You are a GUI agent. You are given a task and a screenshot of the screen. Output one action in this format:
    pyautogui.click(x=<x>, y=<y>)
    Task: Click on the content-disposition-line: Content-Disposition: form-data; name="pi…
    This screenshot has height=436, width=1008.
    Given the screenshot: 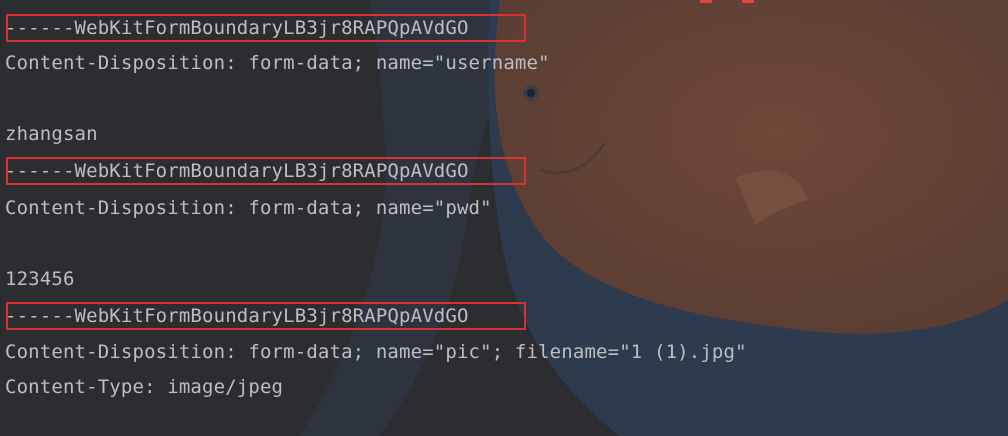 What is the action you would take?
    pyautogui.click(x=376, y=352)
    